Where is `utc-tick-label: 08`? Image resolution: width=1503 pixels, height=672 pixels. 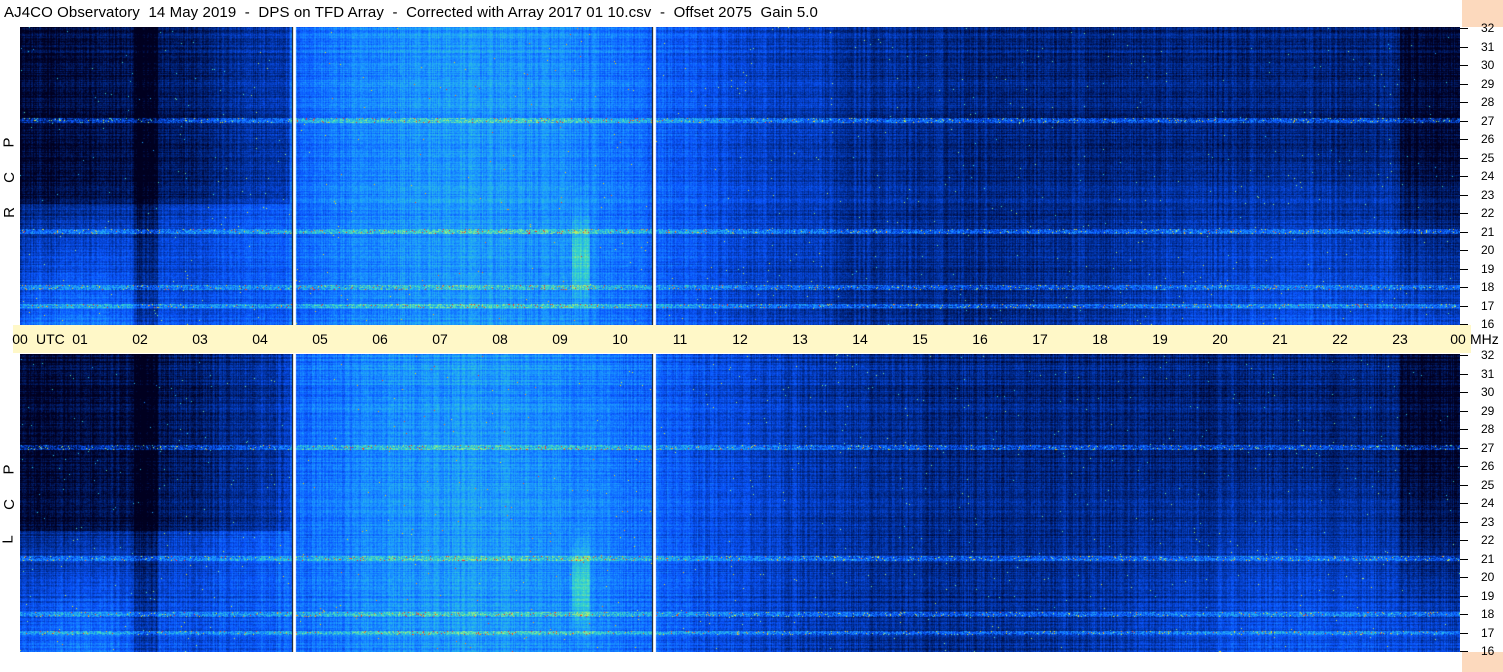
utc-tick-label: 08 is located at coordinates (500, 339).